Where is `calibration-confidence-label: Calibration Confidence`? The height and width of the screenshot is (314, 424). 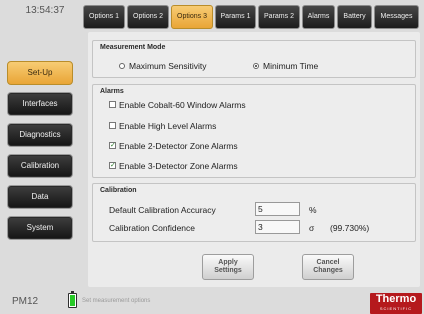
calibration-confidence-label: Calibration Confidence is located at coordinates (152, 228).